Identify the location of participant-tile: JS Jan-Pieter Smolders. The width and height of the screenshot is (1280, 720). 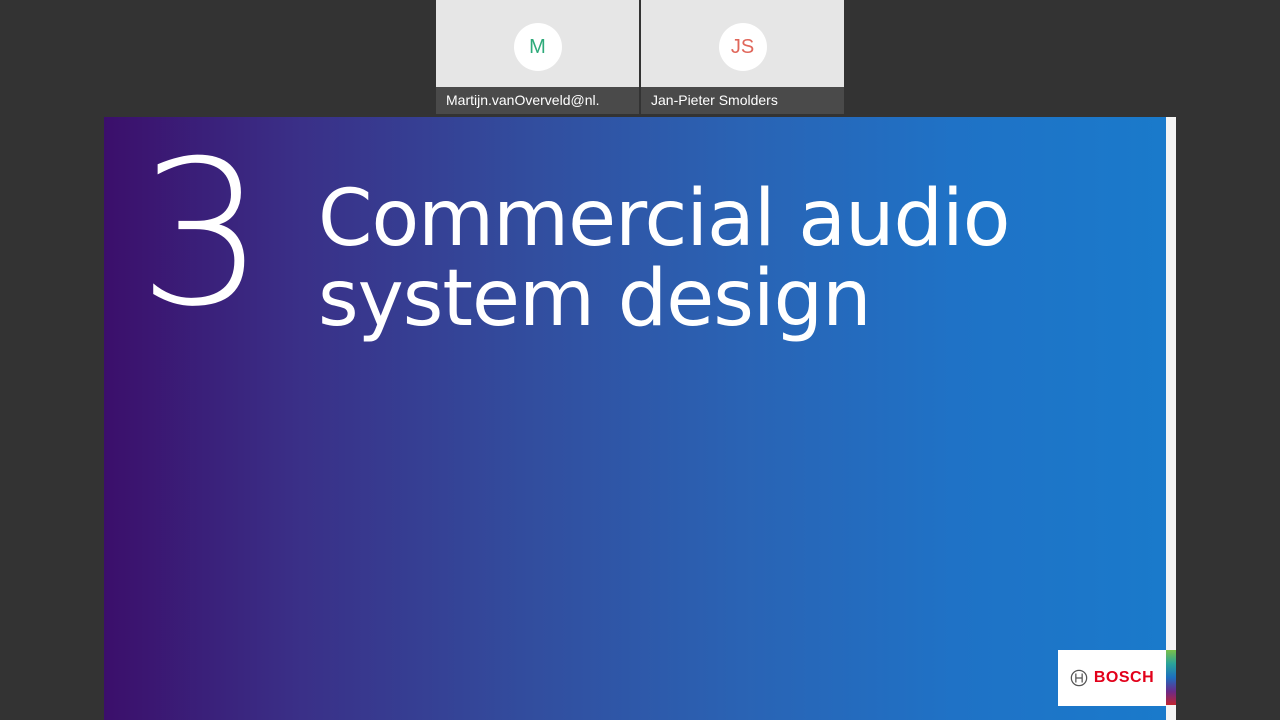
(742, 57).